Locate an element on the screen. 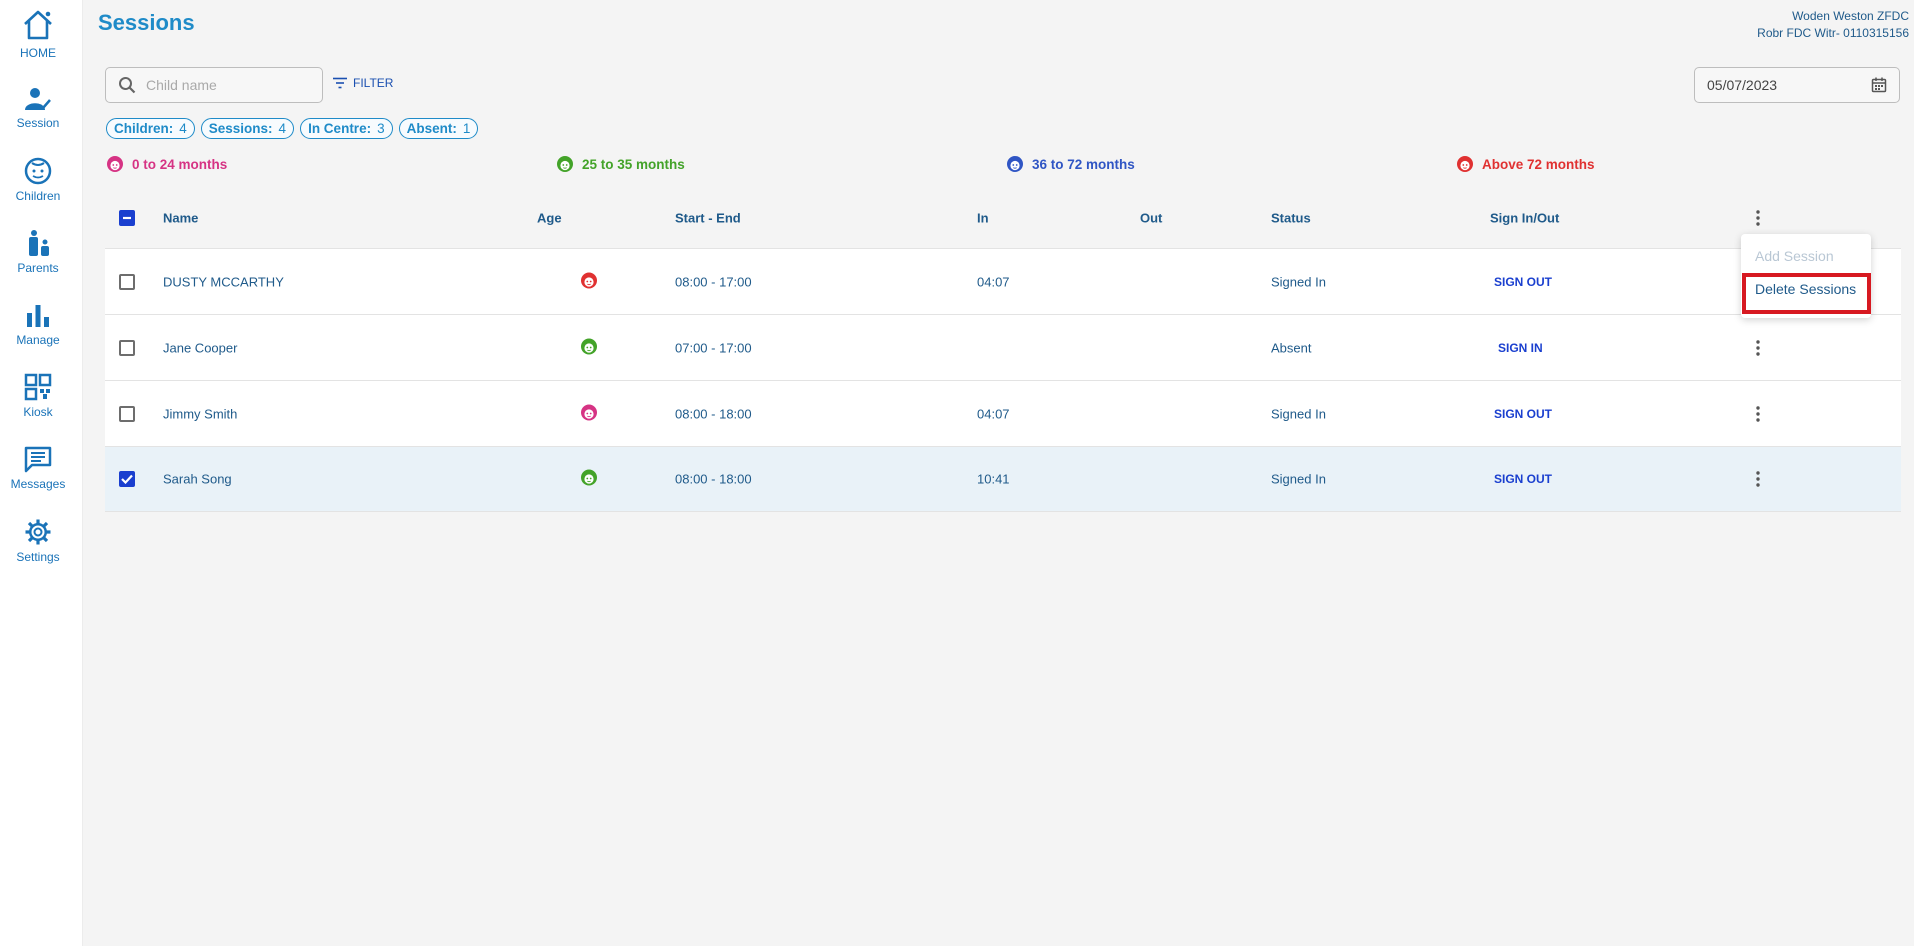  sidebar-item-label: HOME is located at coordinates (38, 53).